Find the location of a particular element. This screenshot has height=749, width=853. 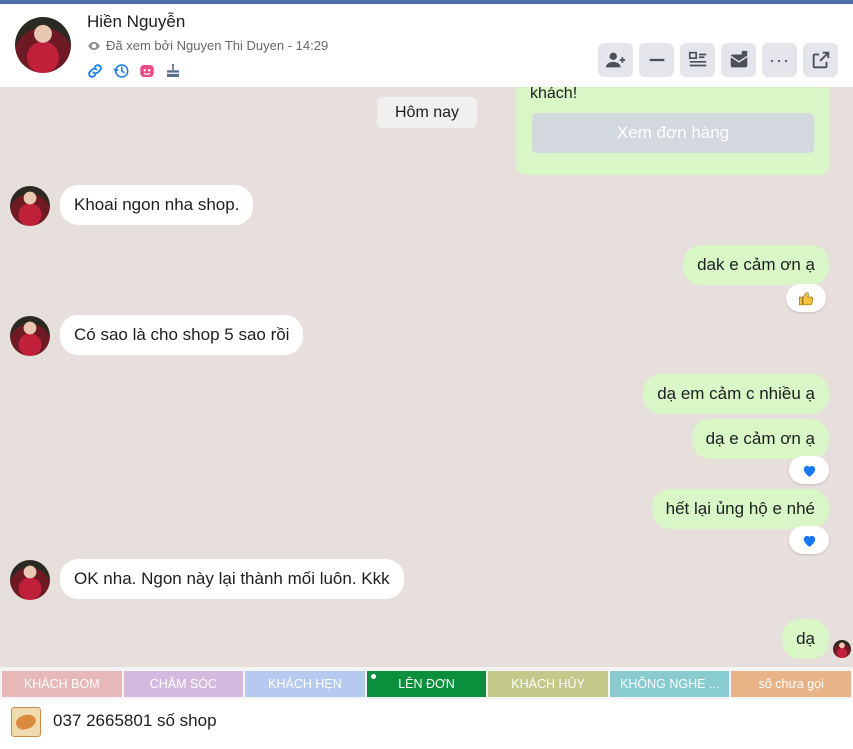

header-tag-icons is located at coordinates (134, 71).